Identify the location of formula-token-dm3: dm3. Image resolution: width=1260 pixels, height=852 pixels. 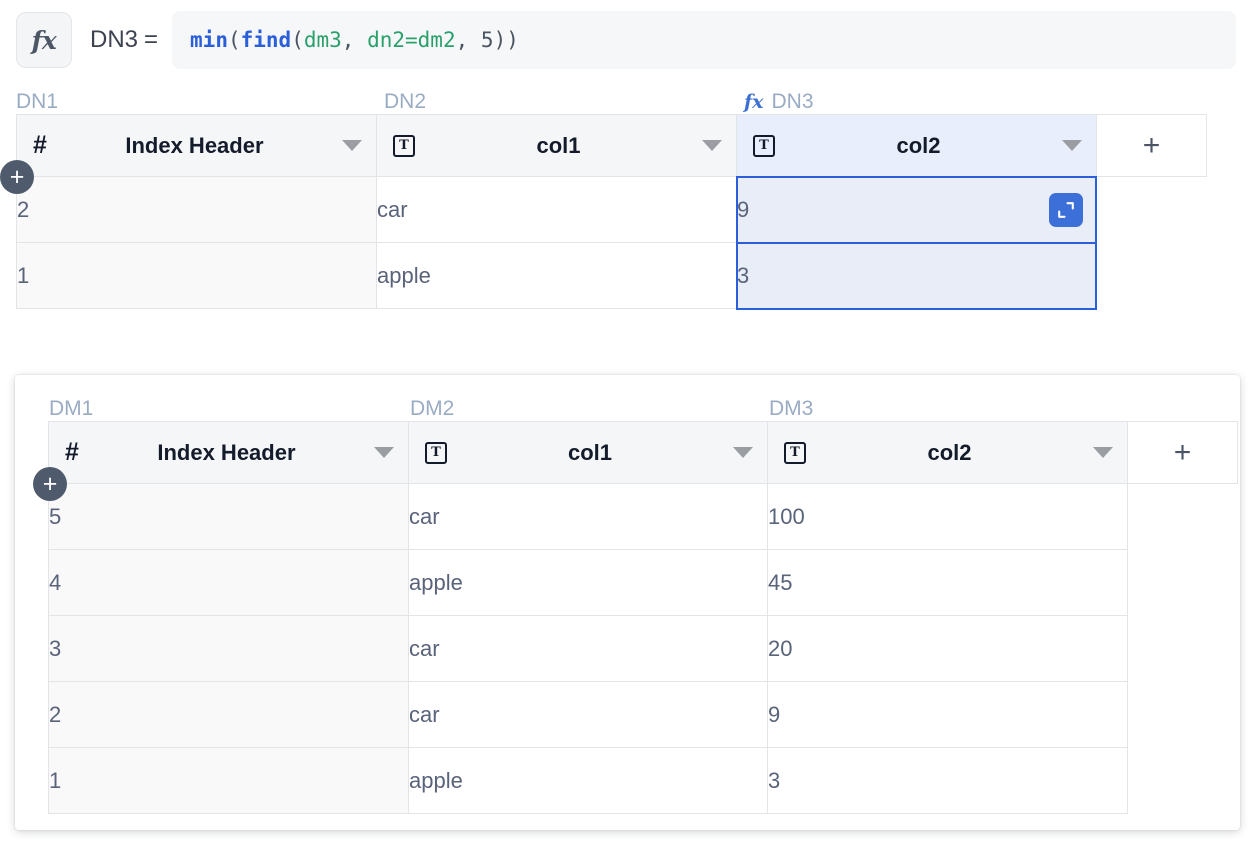
(322, 40).